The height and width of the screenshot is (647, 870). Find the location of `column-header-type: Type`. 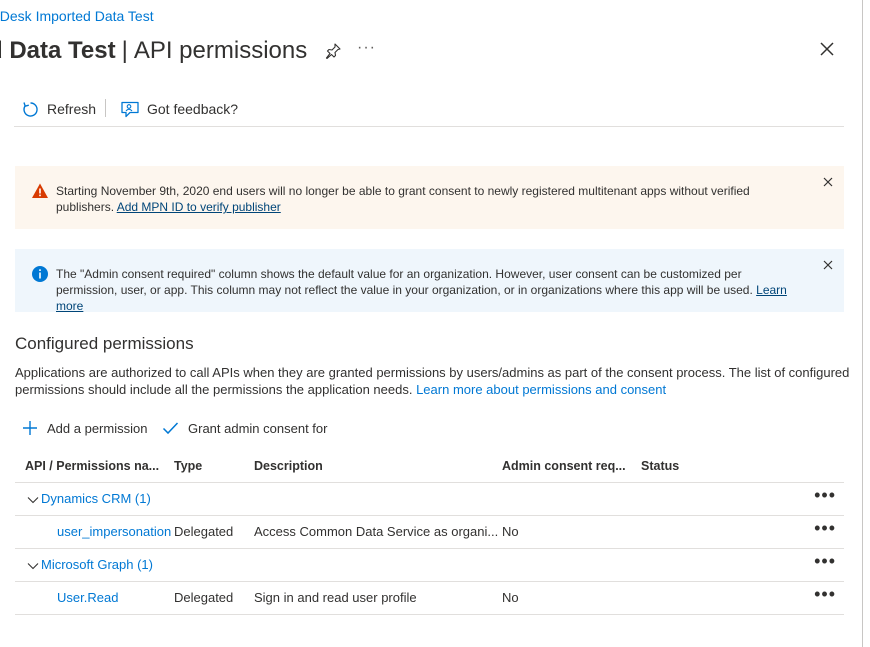

column-header-type: Type is located at coordinates (188, 466).